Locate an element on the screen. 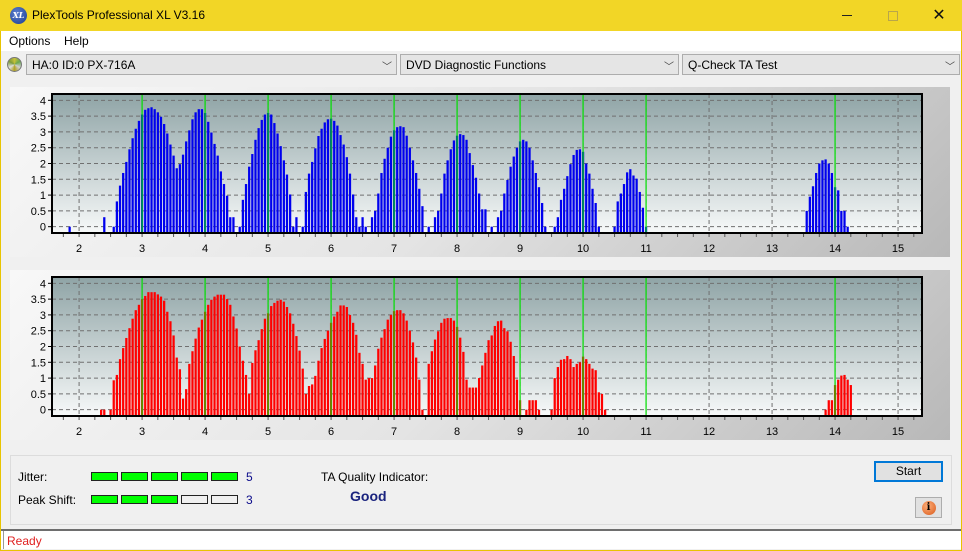  x-tick-label: 13 is located at coordinates (772, 249).